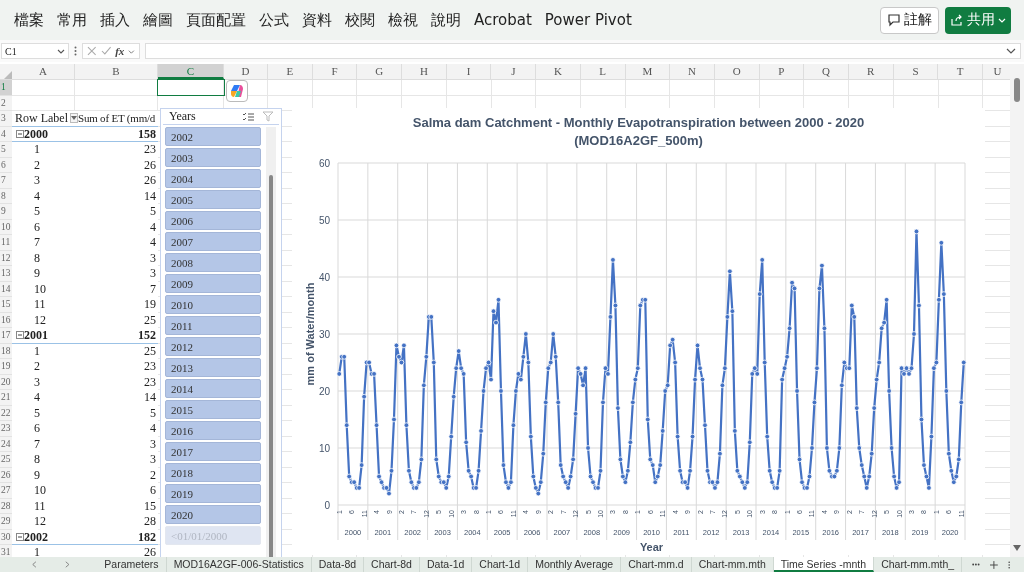  I want to click on y-tick-label: 10, so click(324, 448).